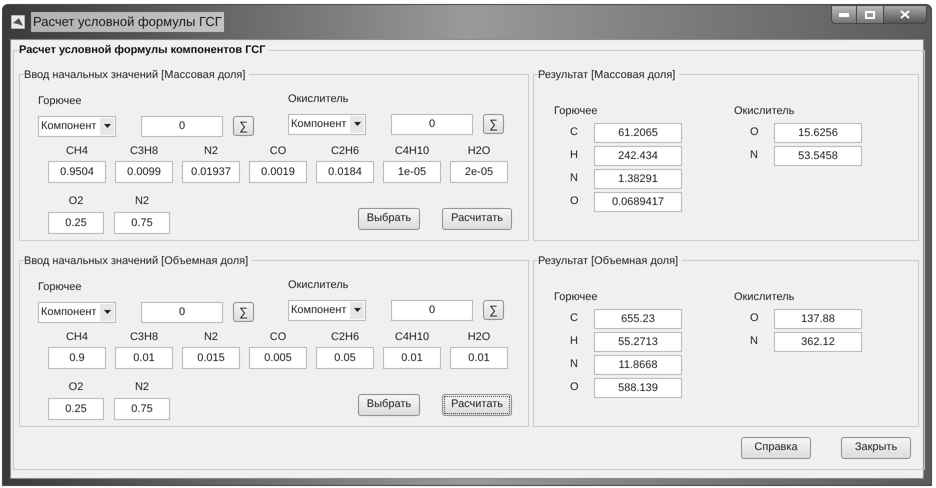  I want to click on close-button, so click(905, 14).